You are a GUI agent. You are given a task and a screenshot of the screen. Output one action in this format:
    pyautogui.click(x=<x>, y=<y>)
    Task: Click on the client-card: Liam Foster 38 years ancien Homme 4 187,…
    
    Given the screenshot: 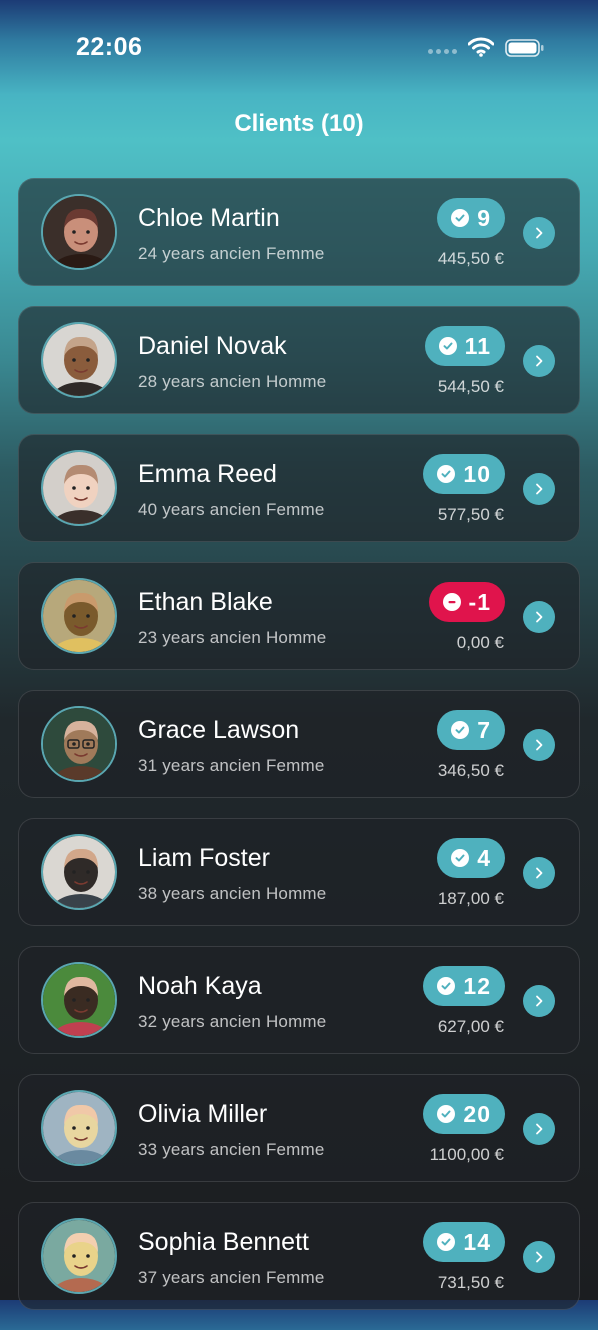 What is the action you would take?
    pyautogui.click(x=299, y=872)
    